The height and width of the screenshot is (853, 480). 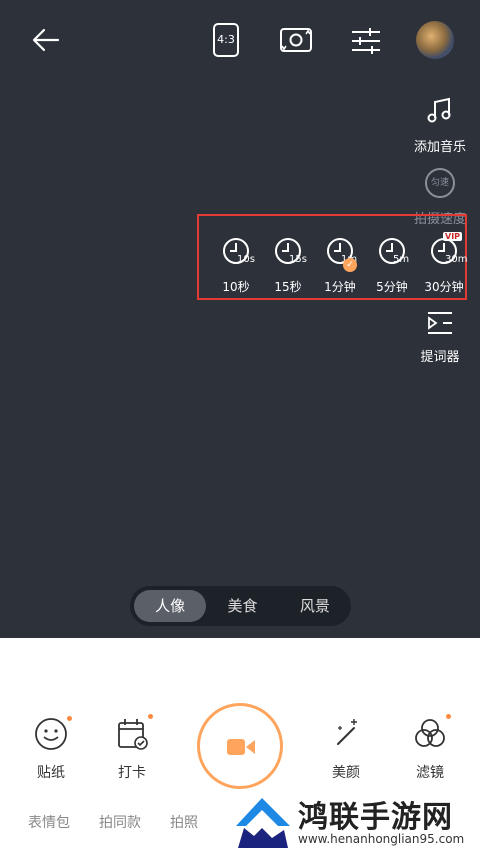 I want to click on duration-label: 10秒, so click(x=236, y=287).